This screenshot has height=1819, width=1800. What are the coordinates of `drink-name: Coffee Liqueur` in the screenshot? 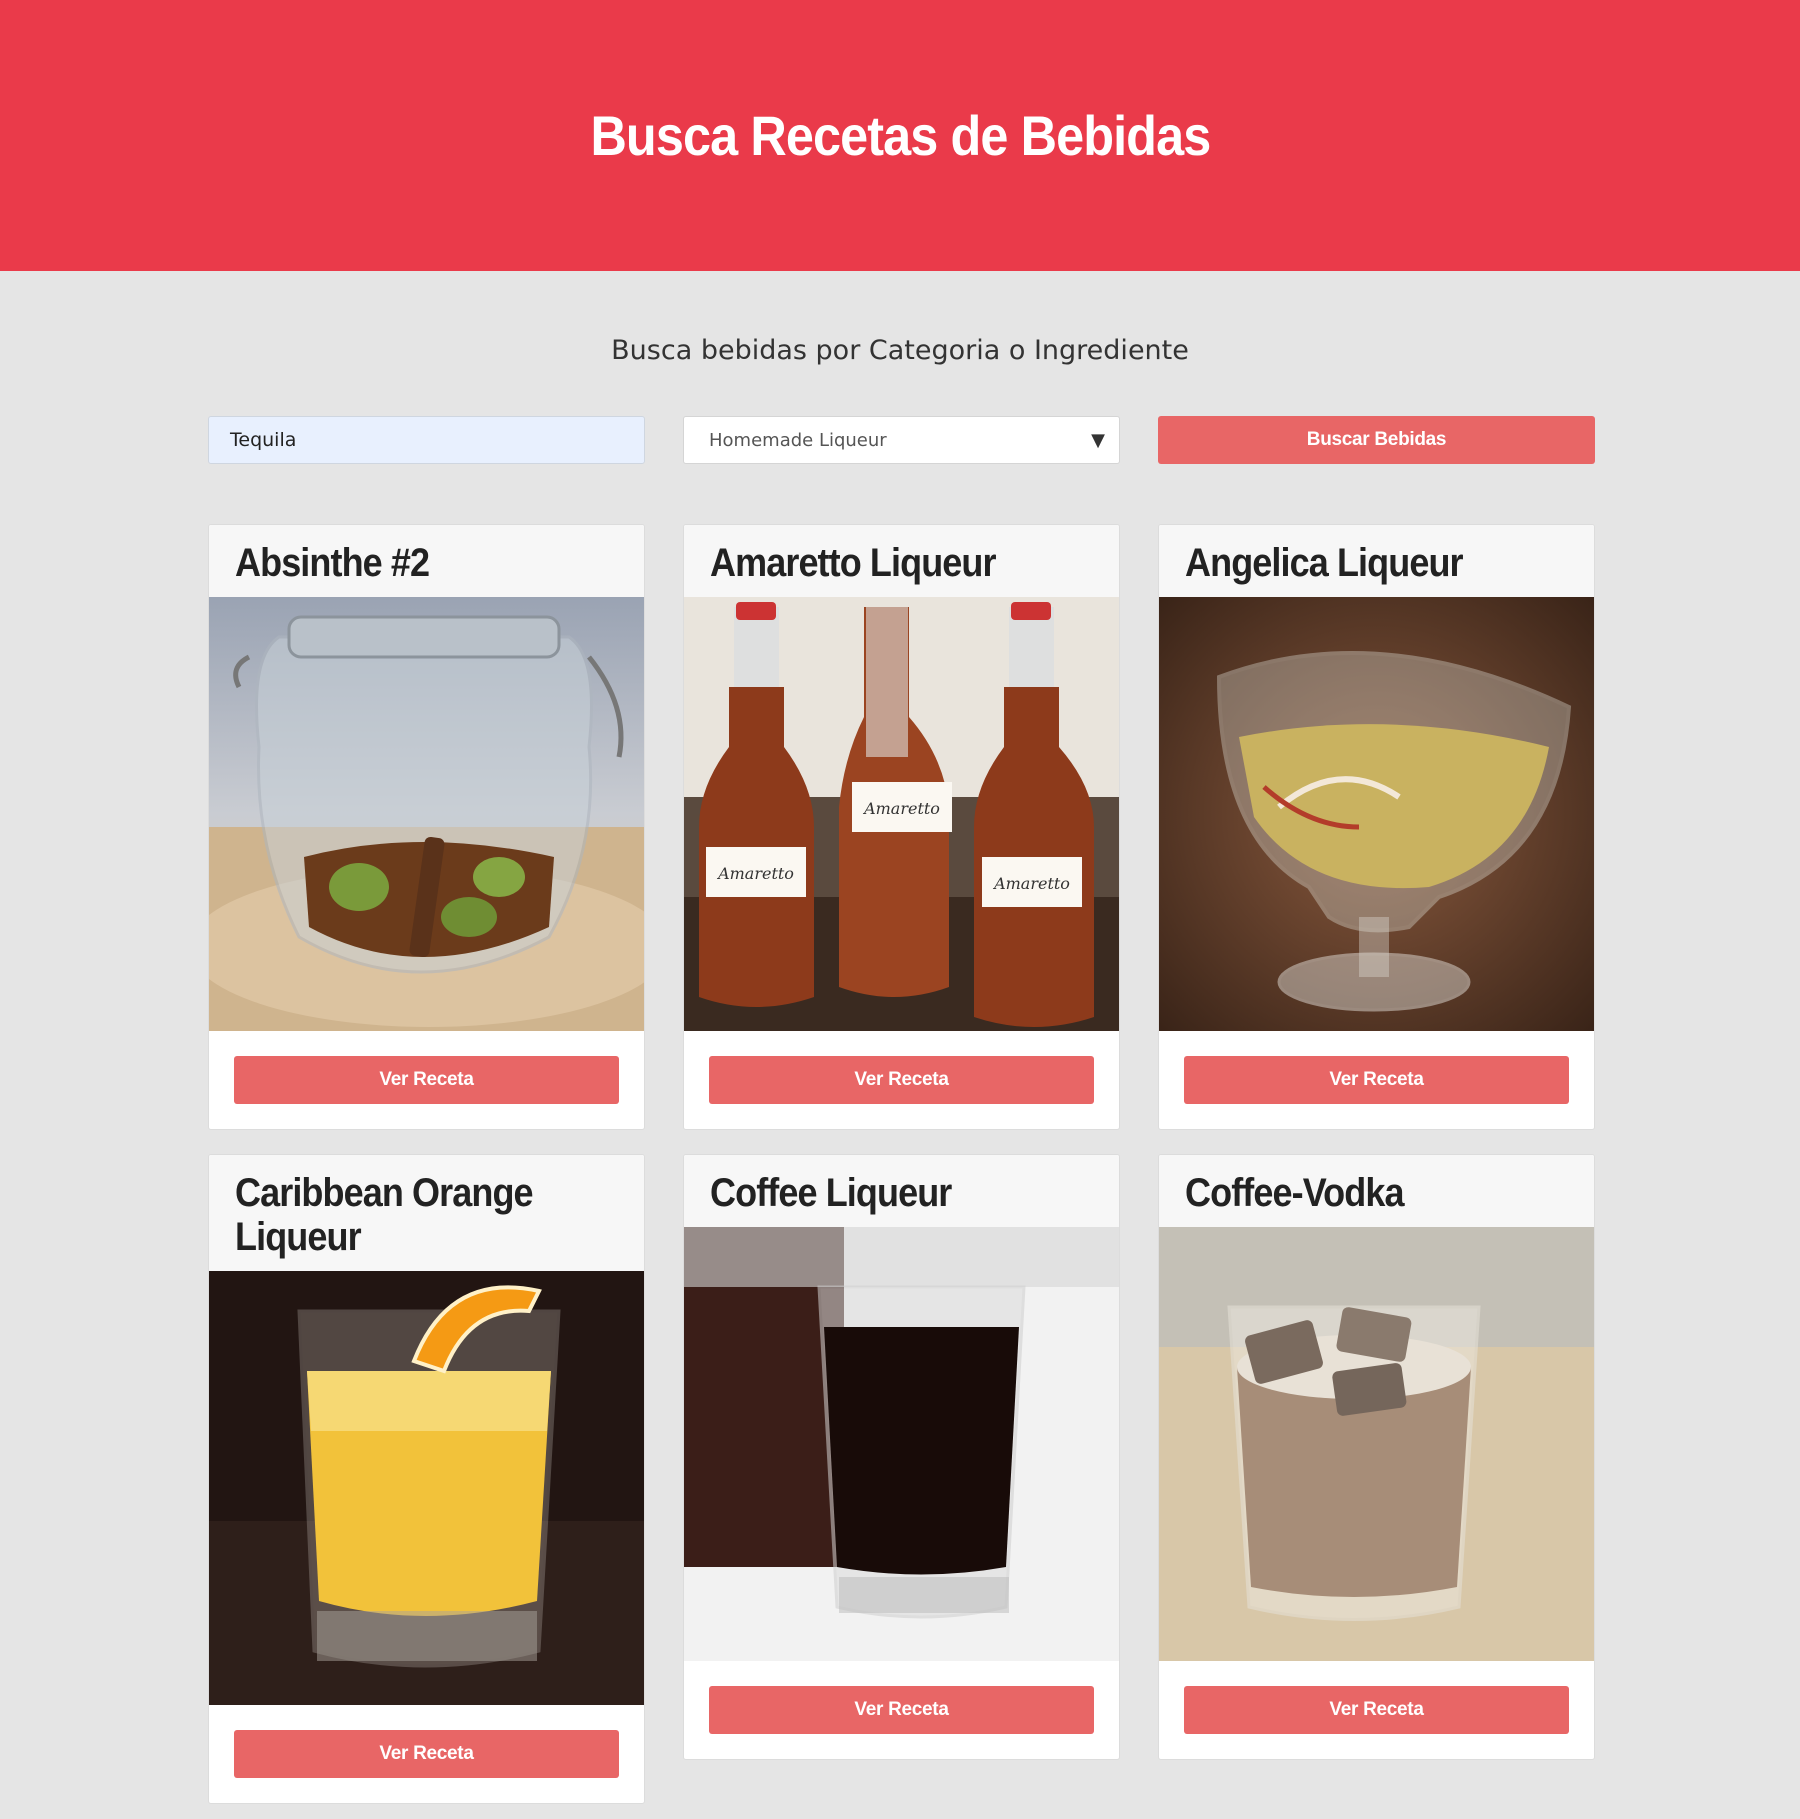 It's located at (831, 1193).